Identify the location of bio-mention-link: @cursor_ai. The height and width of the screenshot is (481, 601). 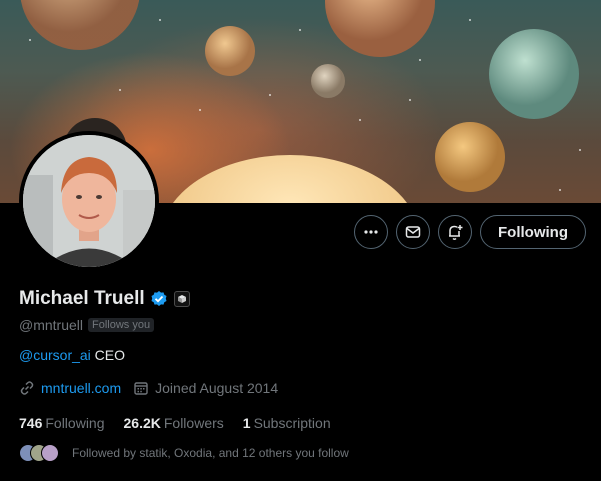
(55, 355).